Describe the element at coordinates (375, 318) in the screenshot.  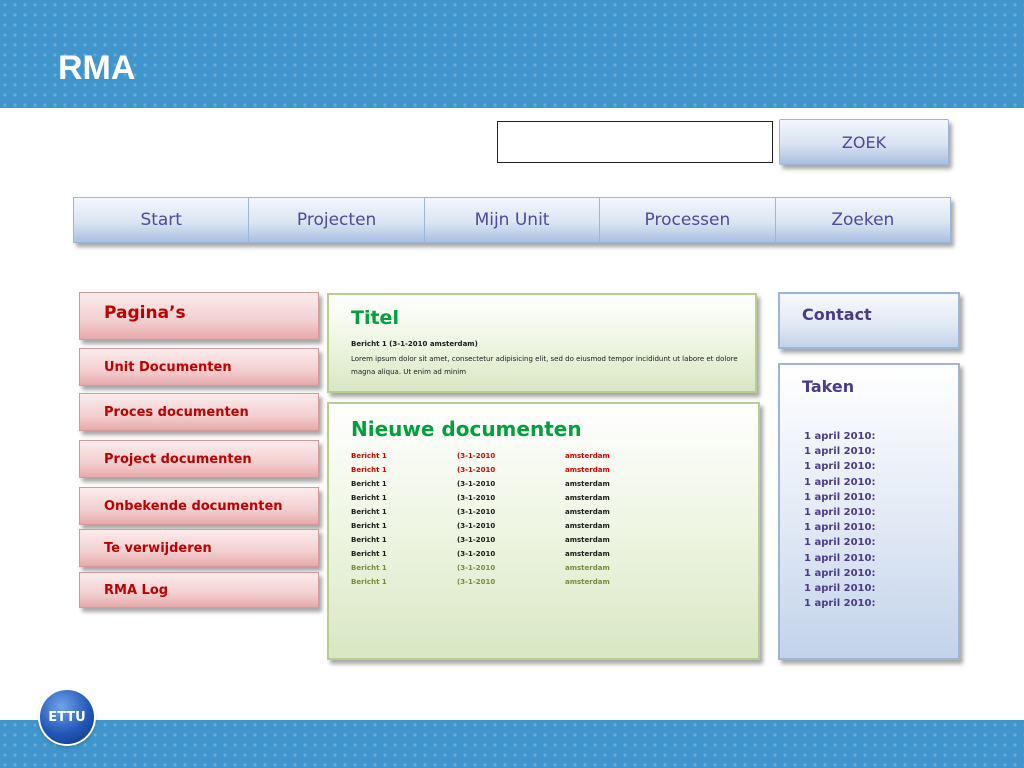
I see `article-title: Titel` at that location.